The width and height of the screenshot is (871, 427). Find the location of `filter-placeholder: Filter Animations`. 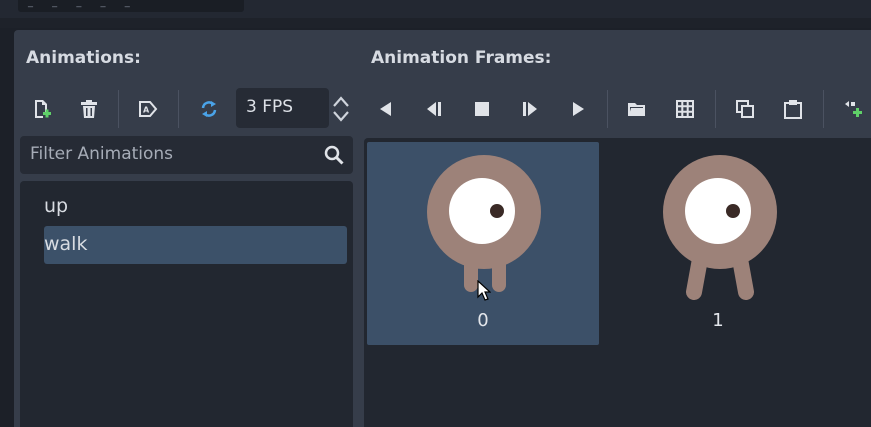

filter-placeholder: Filter Animations is located at coordinates (102, 154).